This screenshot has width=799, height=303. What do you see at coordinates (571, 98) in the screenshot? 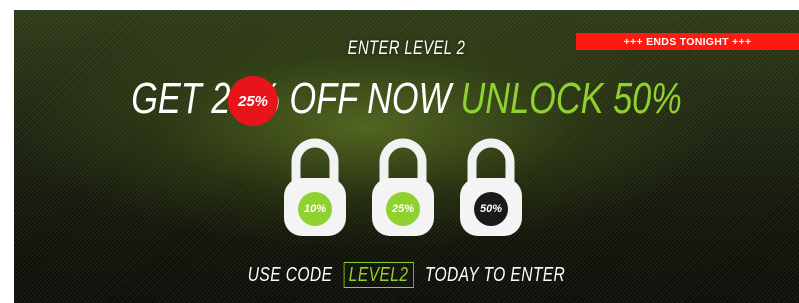
I see `headline-unlock: UNLOCK 50%` at bounding box center [571, 98].